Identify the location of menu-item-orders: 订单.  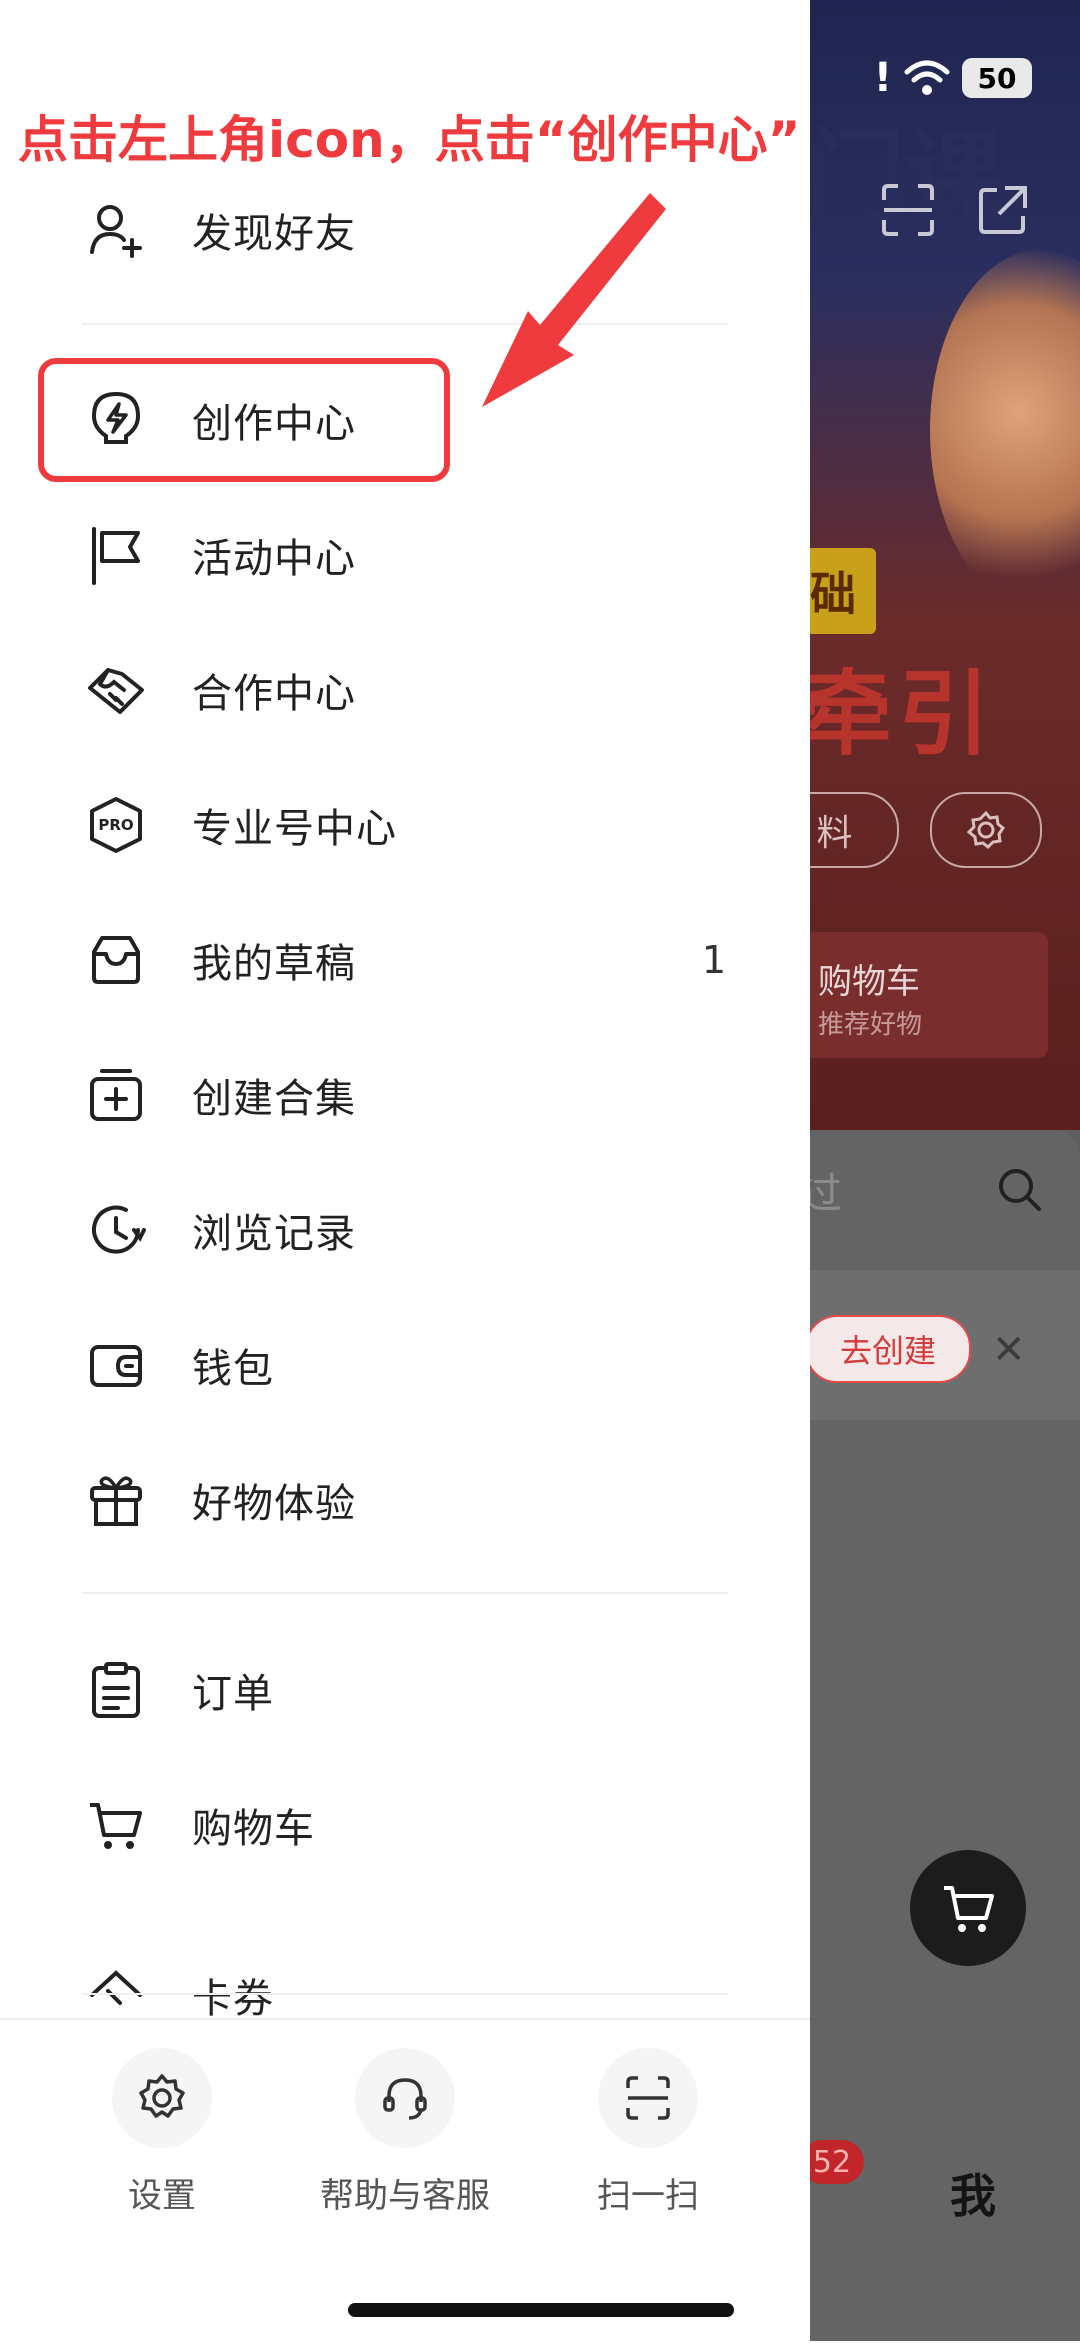
(405, 1690).